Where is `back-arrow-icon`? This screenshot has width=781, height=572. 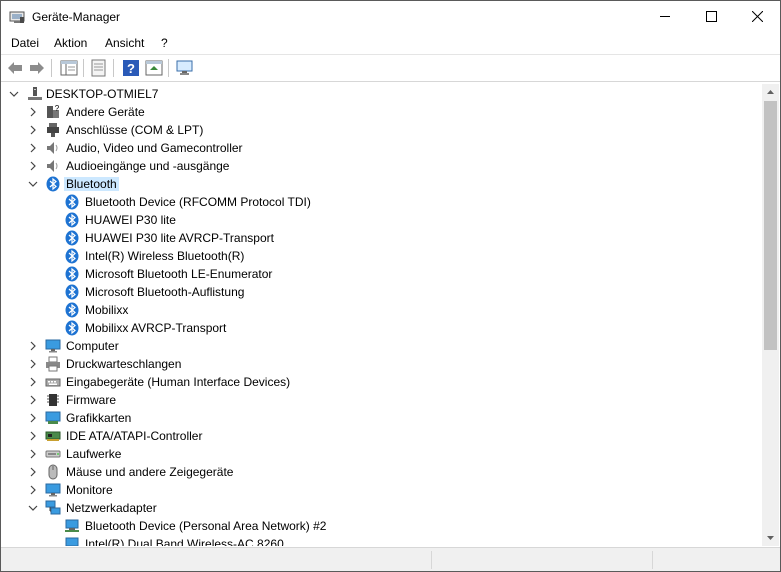 back-arrow-icon is located at coordinates (15, 68).